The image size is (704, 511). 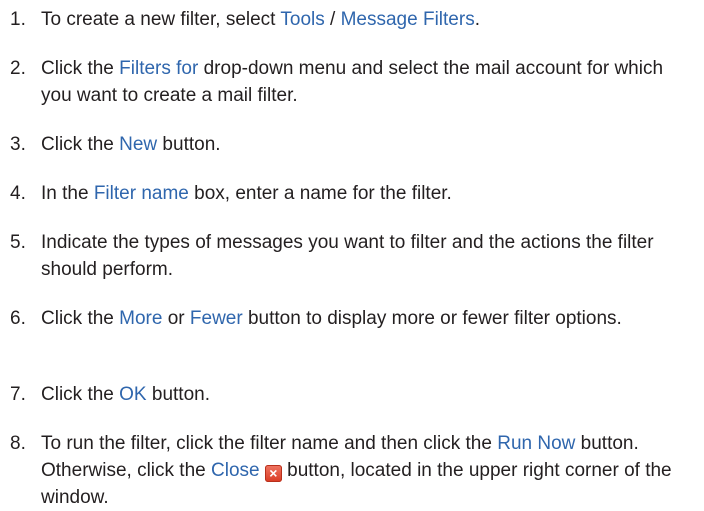 I want to click on run-now-button-ref: Run Now, so click(x=536, y=443).